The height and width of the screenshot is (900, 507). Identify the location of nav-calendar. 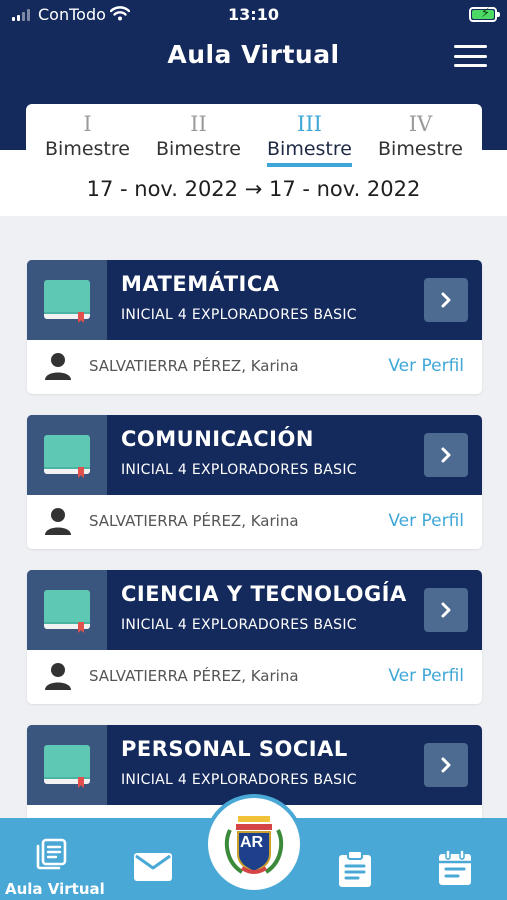
(455, 859).